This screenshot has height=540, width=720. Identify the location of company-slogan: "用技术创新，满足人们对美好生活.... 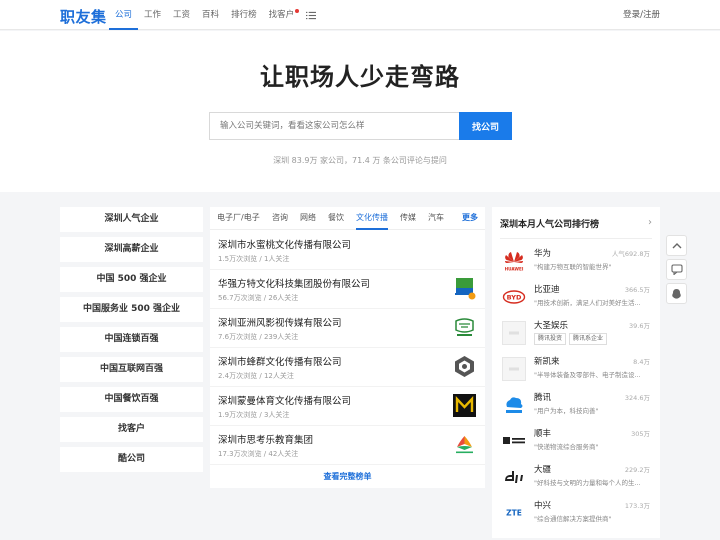
(587, 303).